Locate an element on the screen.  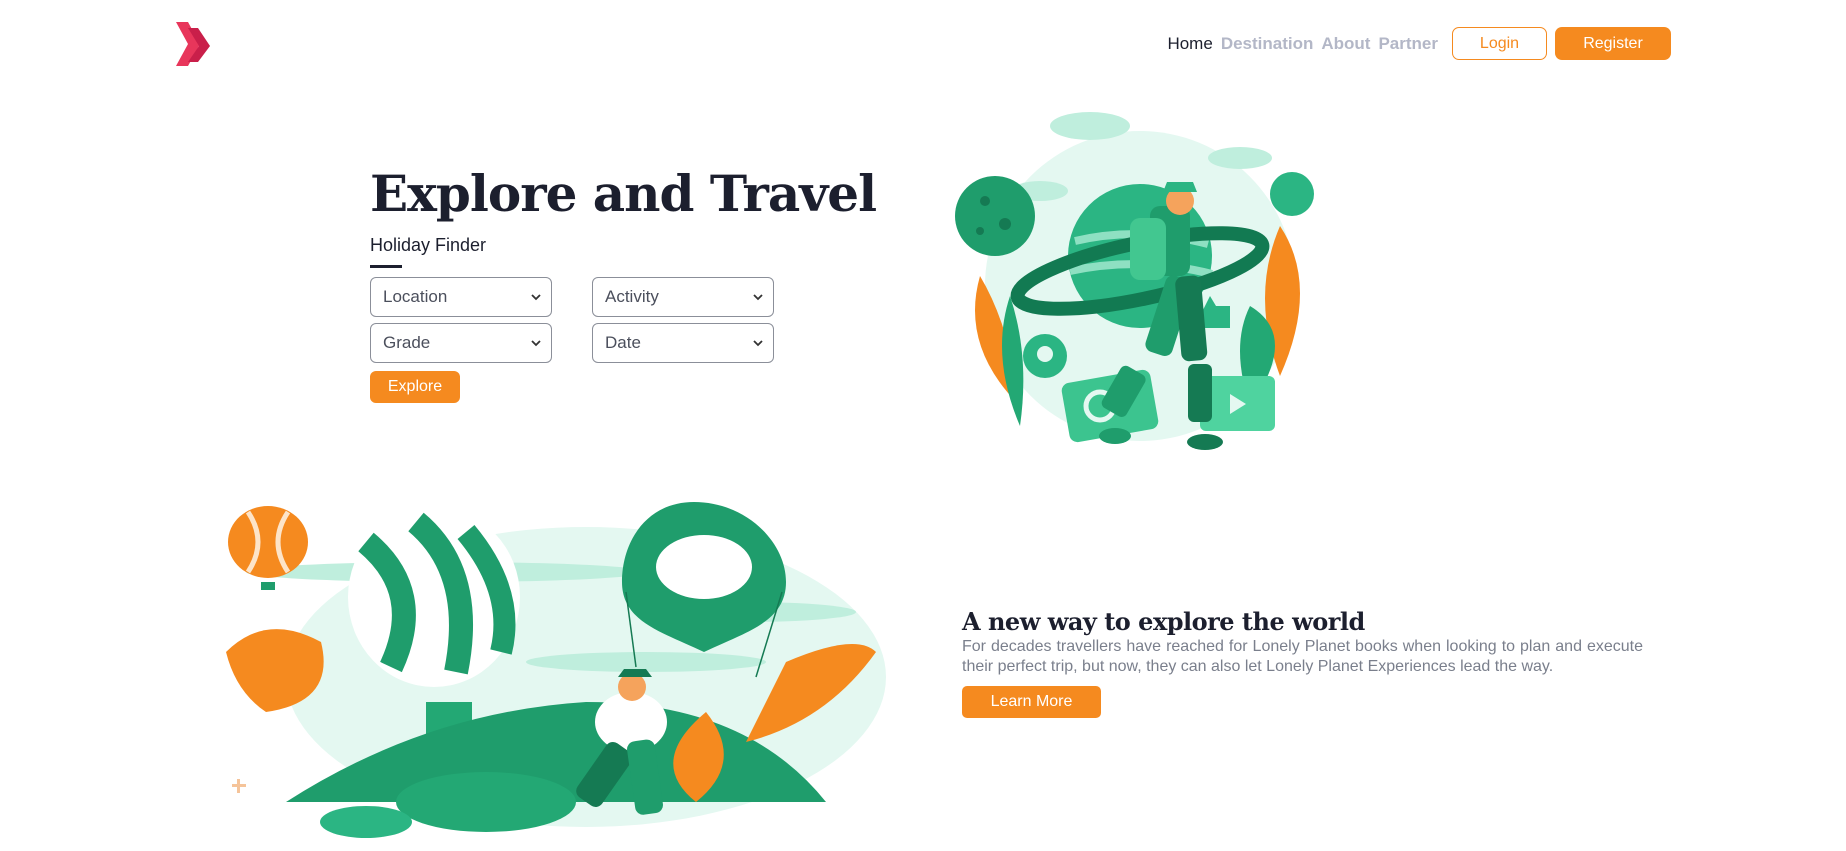
traveler-illustration is located at coordinates (1138, 284).